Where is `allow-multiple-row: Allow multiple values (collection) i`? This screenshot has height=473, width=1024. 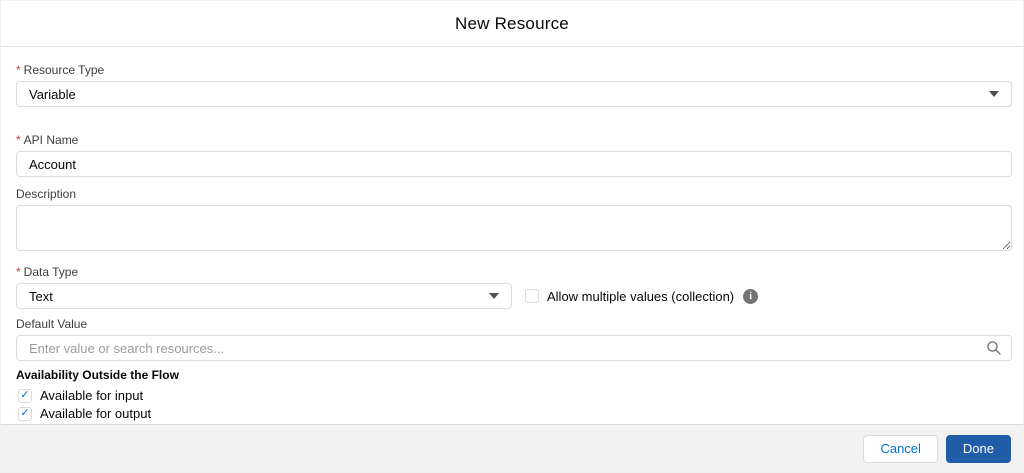
allow-multiple-row: Allow multiple values (collection) i is located at coordinates (642, 296).